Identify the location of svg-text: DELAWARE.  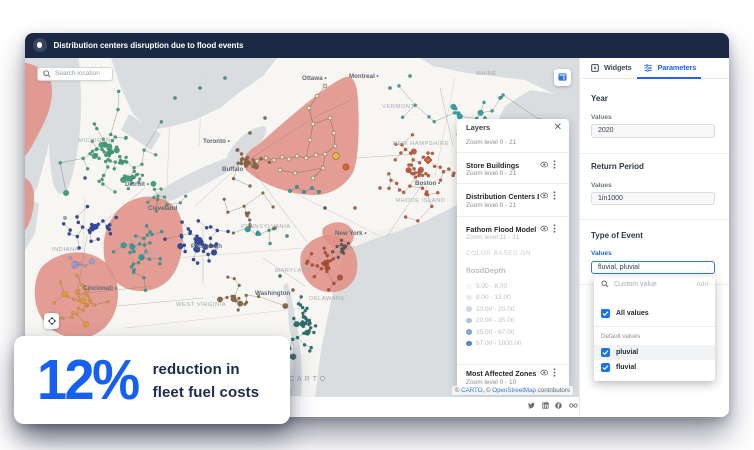
(327, 299).